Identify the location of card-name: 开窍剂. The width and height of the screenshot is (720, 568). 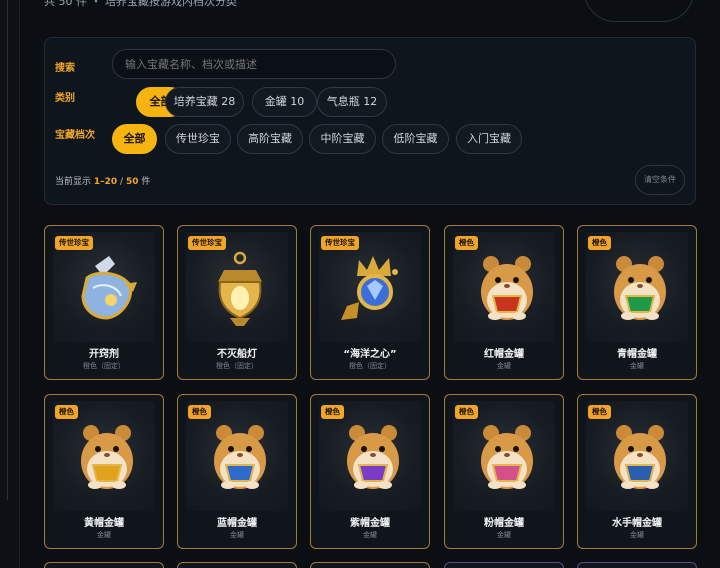
(104, 354).